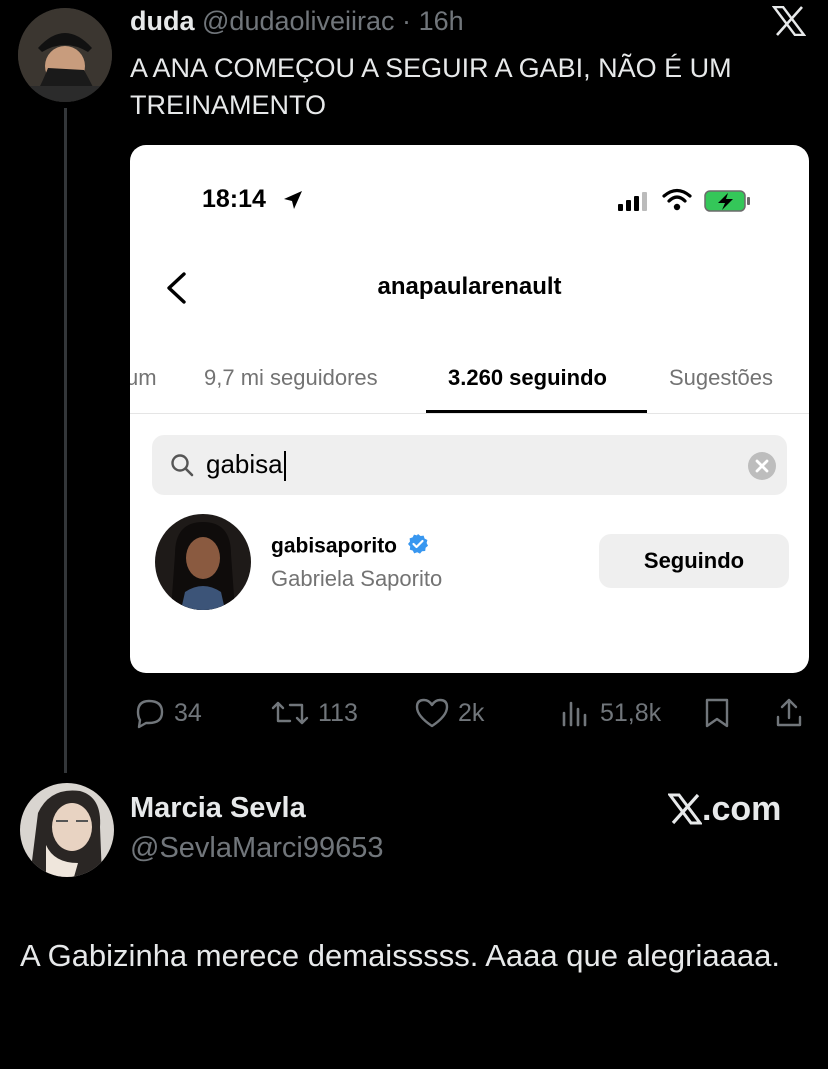 The image size is (828, 1069). What do you see at coordinates (338, 712) in the screenshot?
I see `retweet-count: 113` at bounding box center [338, 712].